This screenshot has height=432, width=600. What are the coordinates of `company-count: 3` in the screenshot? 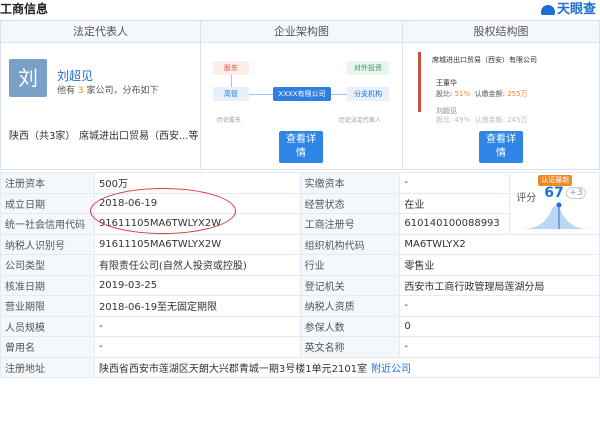 It's located at (81, 91).